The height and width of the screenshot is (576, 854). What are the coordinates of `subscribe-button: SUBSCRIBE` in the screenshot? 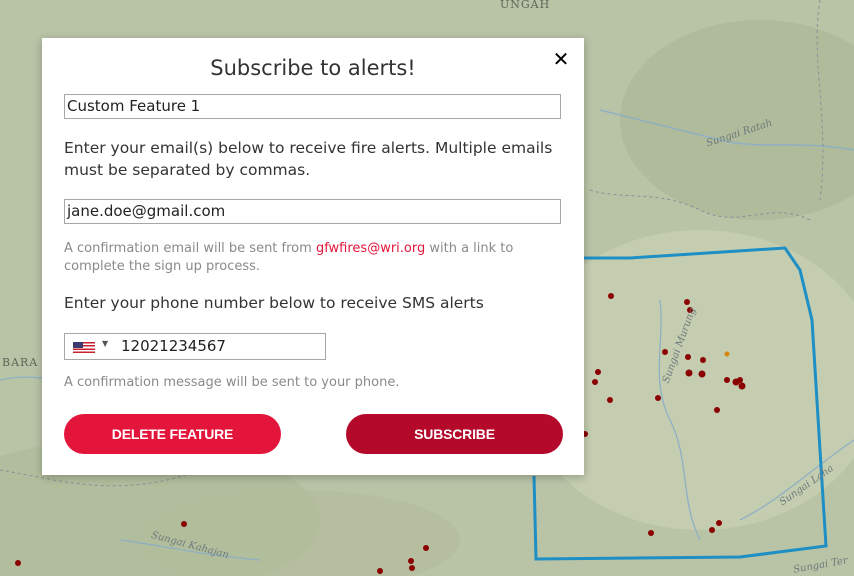 It's located at (454, 434).